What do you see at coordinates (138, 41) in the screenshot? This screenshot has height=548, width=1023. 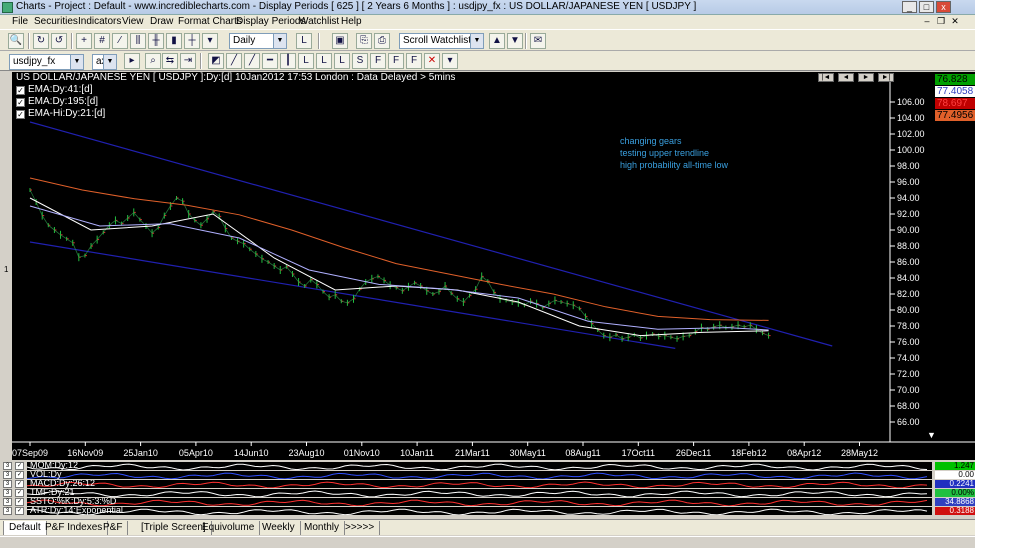 I see `bar-chart-icon: ⫼` at bounding box center [138, 41].